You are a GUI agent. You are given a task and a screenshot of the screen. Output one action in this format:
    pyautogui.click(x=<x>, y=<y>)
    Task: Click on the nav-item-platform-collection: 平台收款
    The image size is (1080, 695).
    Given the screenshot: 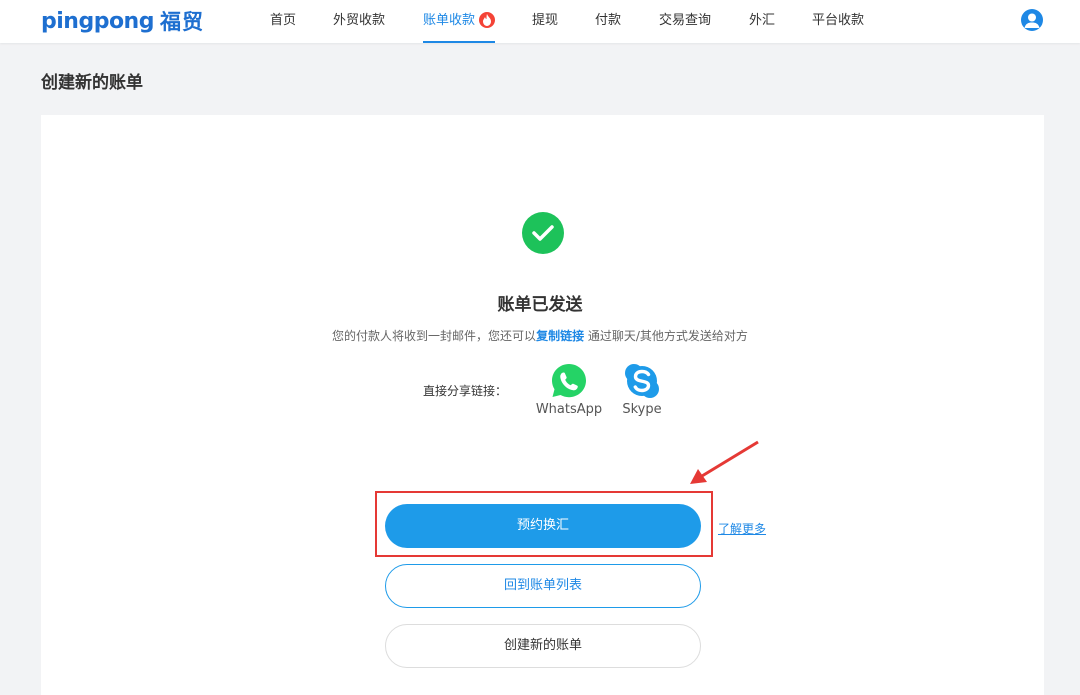 What is the action you would take?
    pyautogui.click(x=838, y=21)
    